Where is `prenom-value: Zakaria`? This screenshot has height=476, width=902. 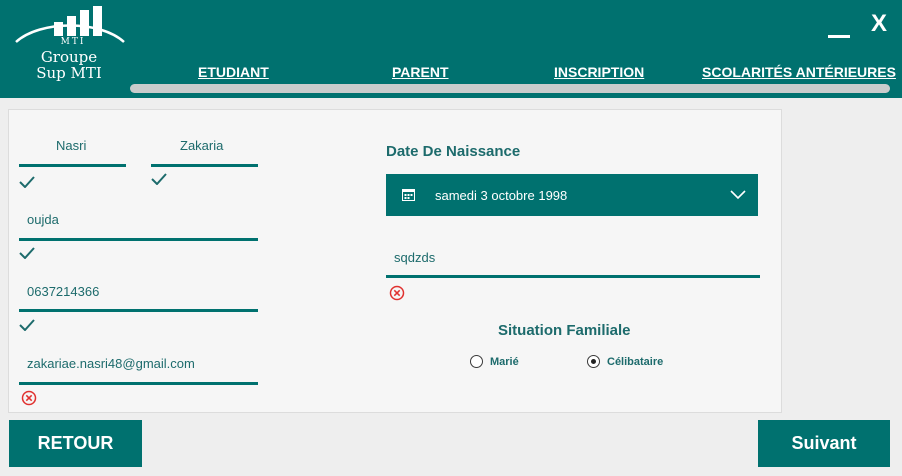 prenom-value: Zakaria is located at coordinates (202, 145).